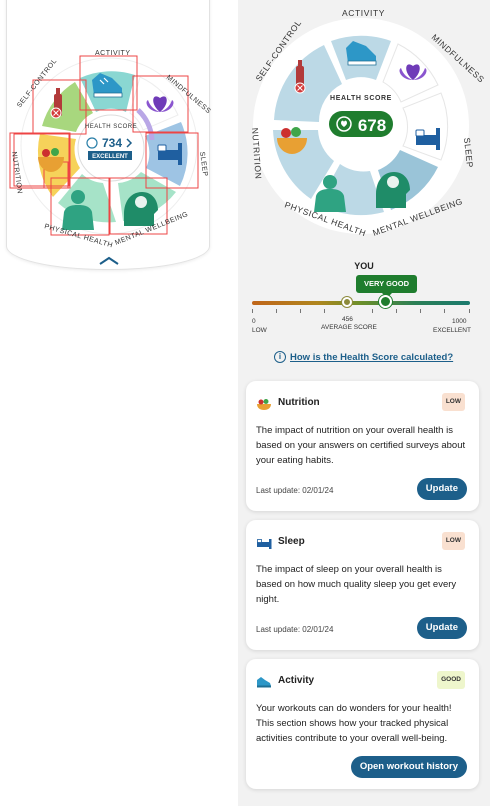 This screenshot has height=806, width=498. I want to click on user-score-marker, so click(385, 301).